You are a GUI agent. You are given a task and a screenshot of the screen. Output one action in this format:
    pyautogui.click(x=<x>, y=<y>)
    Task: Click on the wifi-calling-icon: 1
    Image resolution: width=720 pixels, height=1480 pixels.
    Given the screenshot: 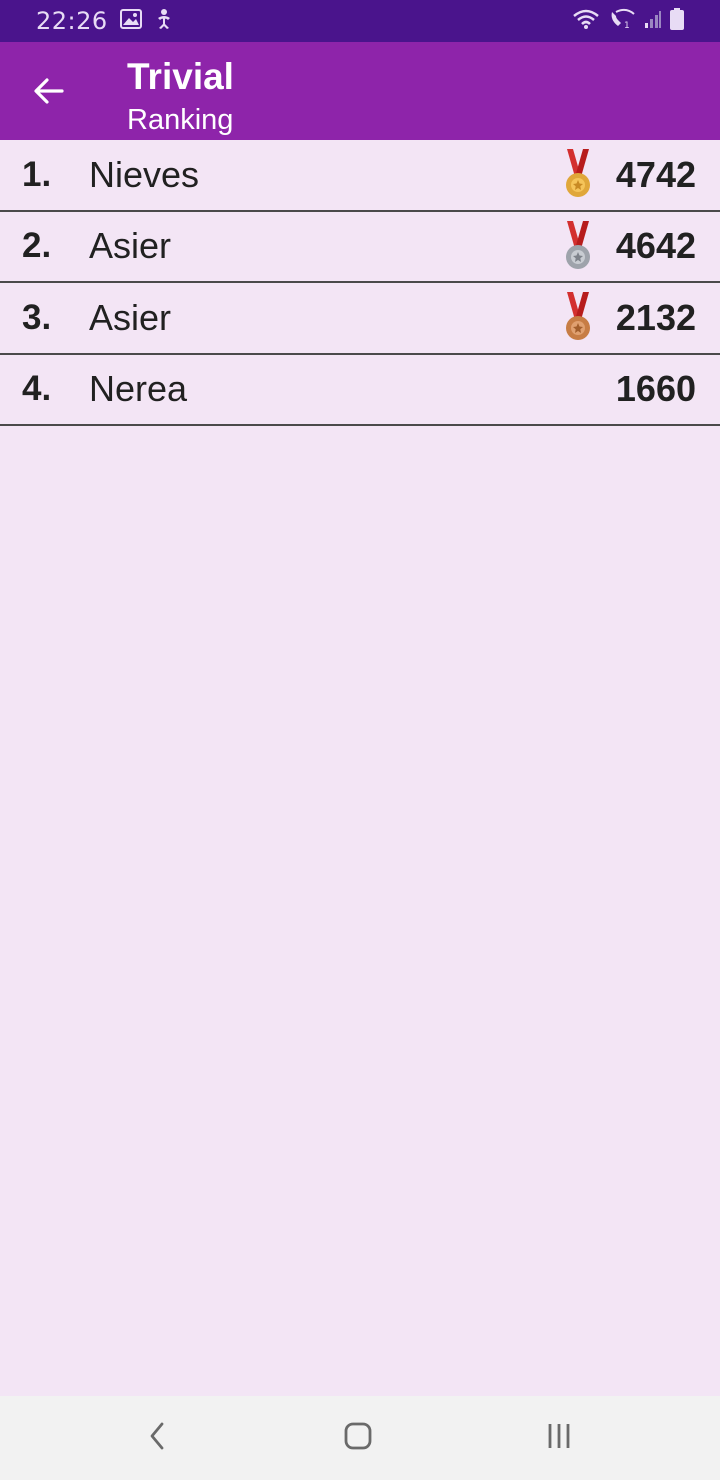 What is the action you would take?
    pyautogui.click(x=622, y=21)
    